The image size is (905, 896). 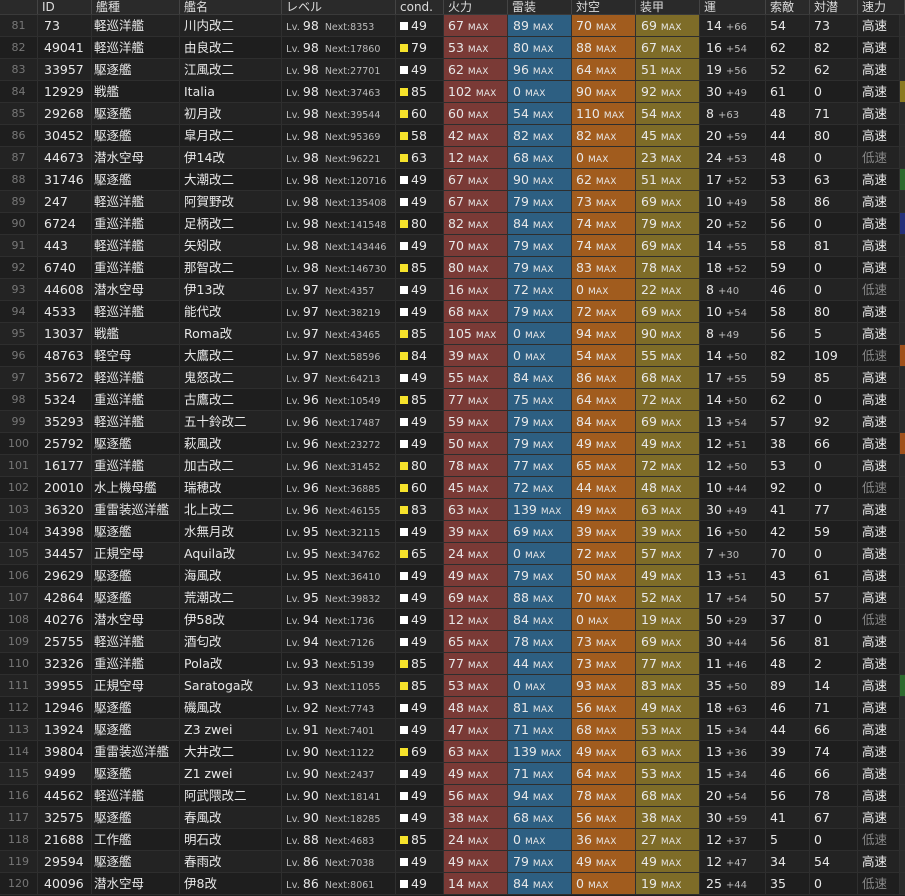 I want to click on level-value: 97, so click(x=310, y=355).